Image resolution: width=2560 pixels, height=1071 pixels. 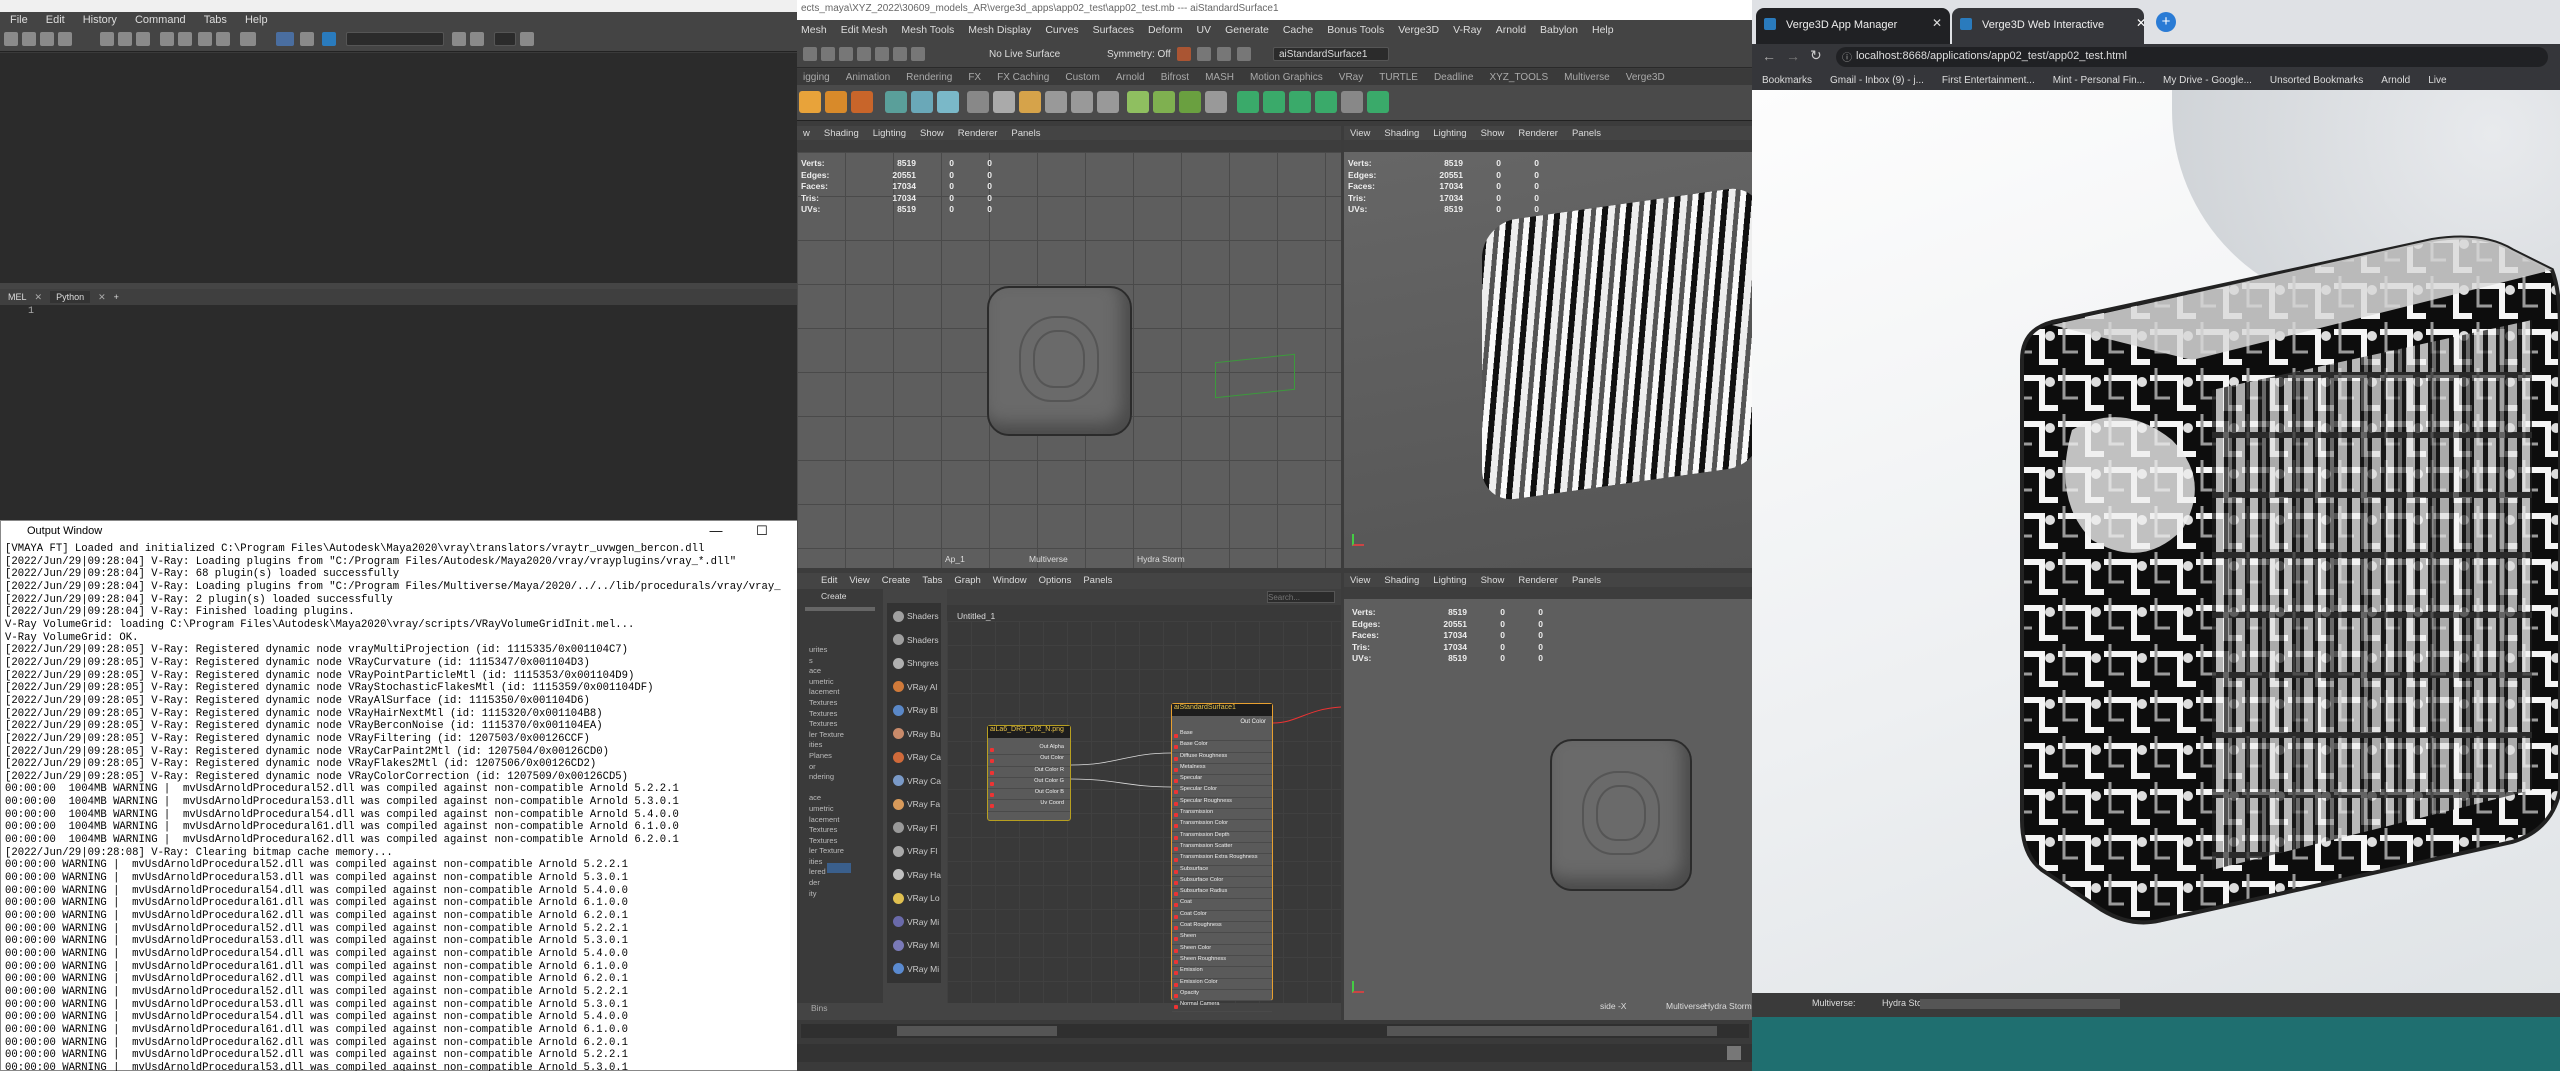 I want to click on category-item, so click(x=829, y=788).